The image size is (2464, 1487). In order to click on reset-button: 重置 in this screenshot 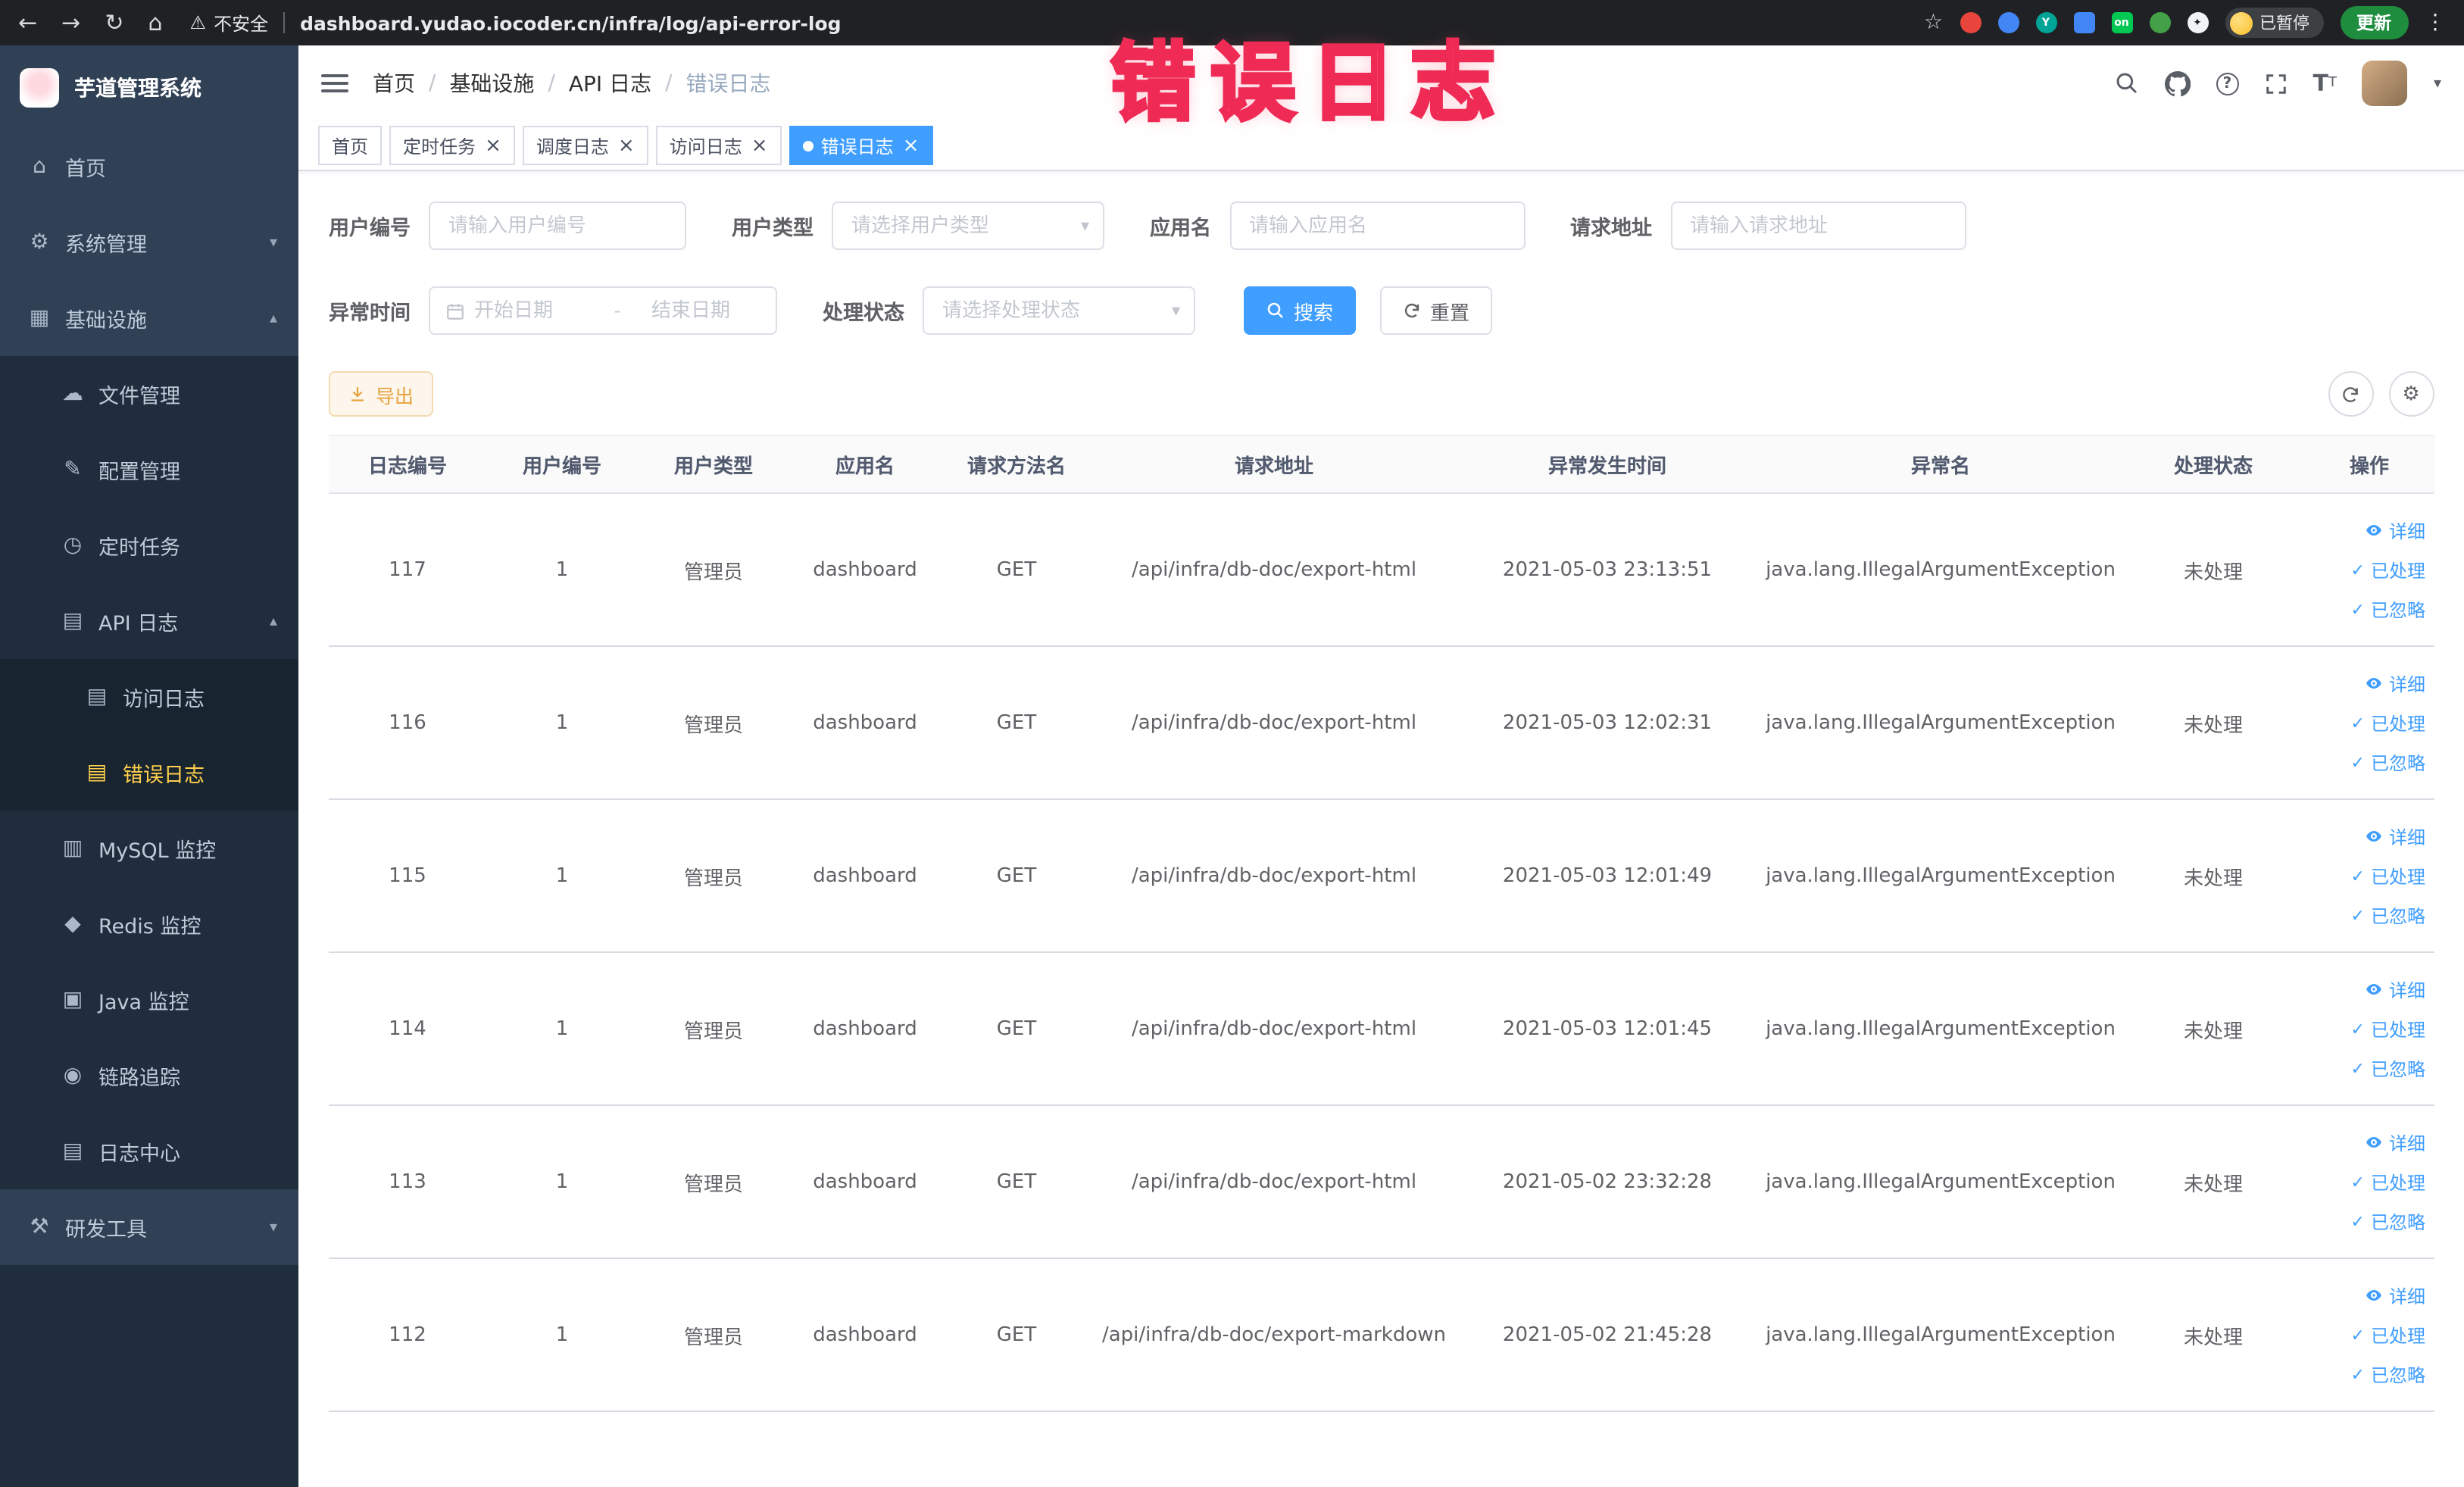, I will do `click(1436, 310)`.